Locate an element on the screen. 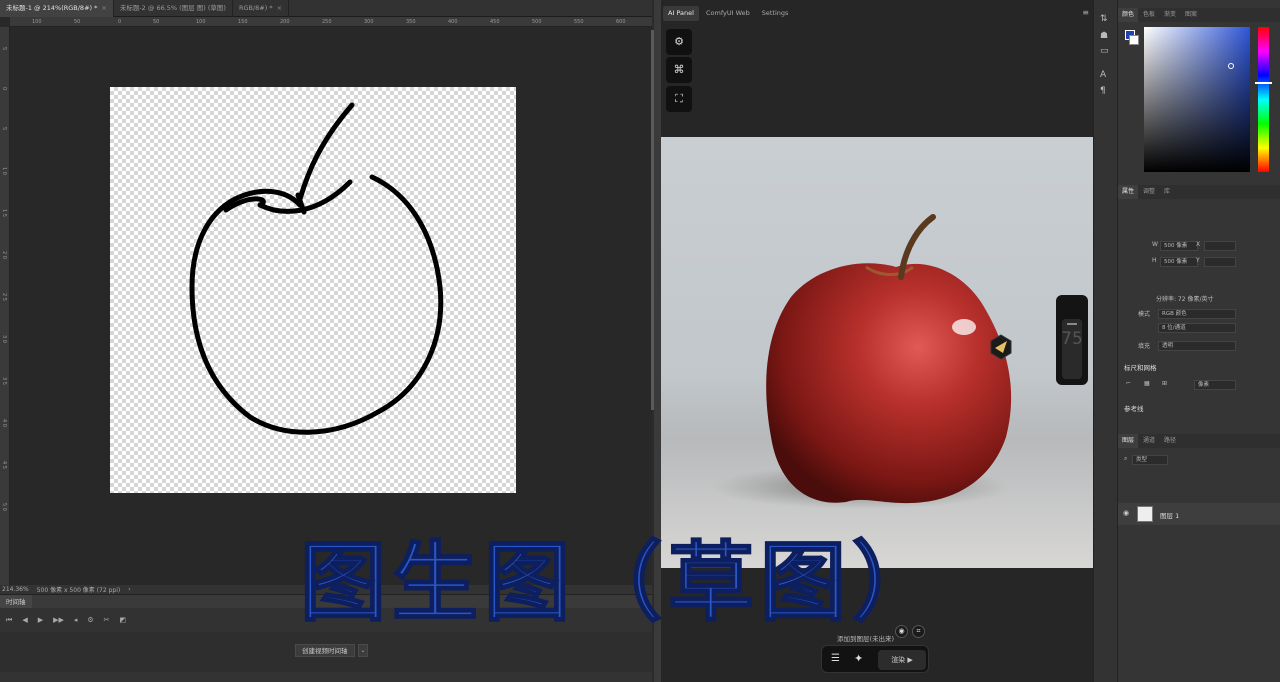 This screenshot has width=1280, height=682. apple-sketch is located at coordinates (316, 268).